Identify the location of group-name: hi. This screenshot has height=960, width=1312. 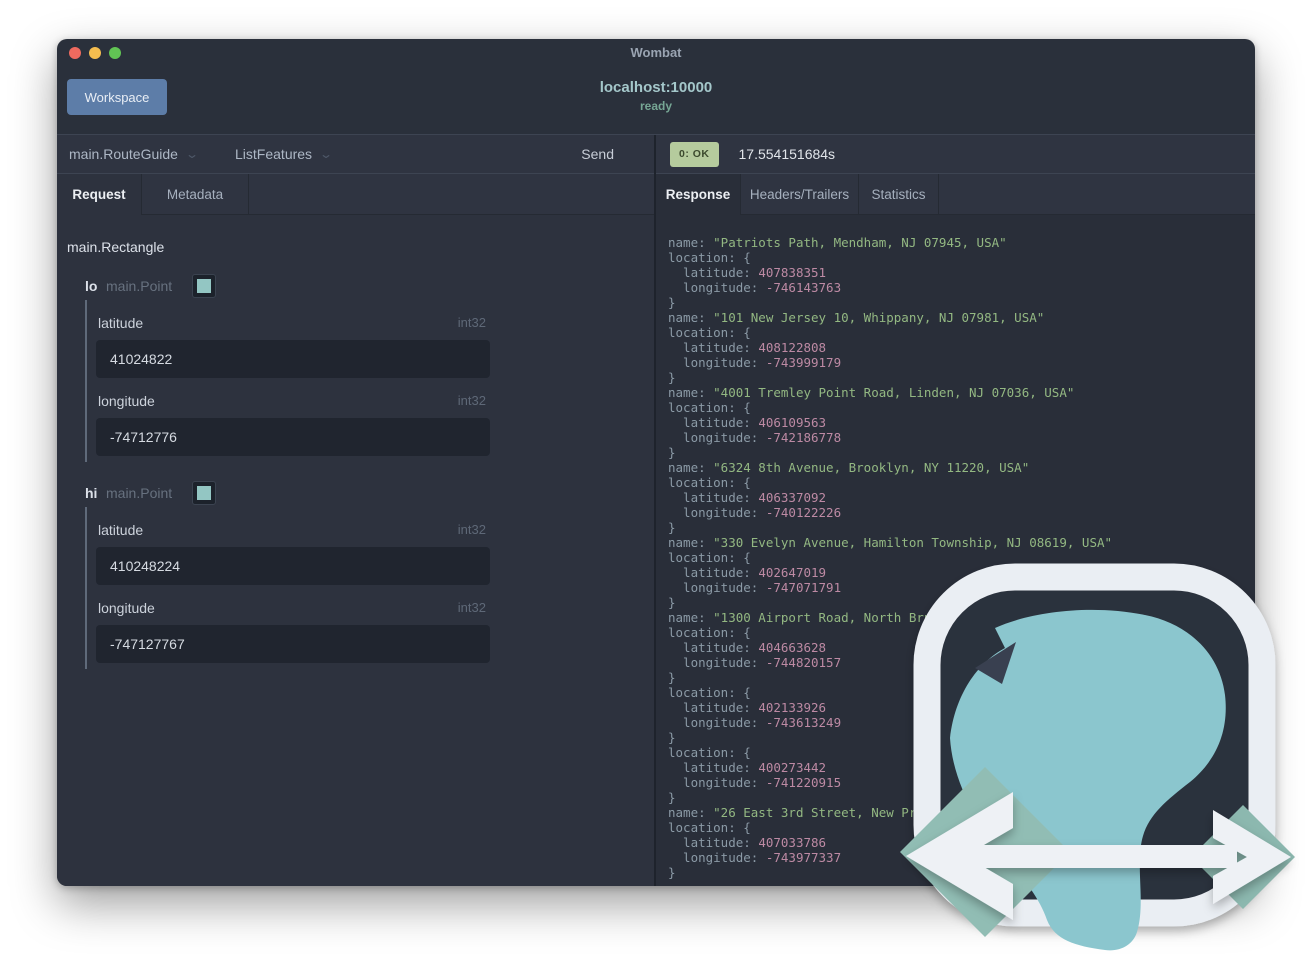
(91, 493).